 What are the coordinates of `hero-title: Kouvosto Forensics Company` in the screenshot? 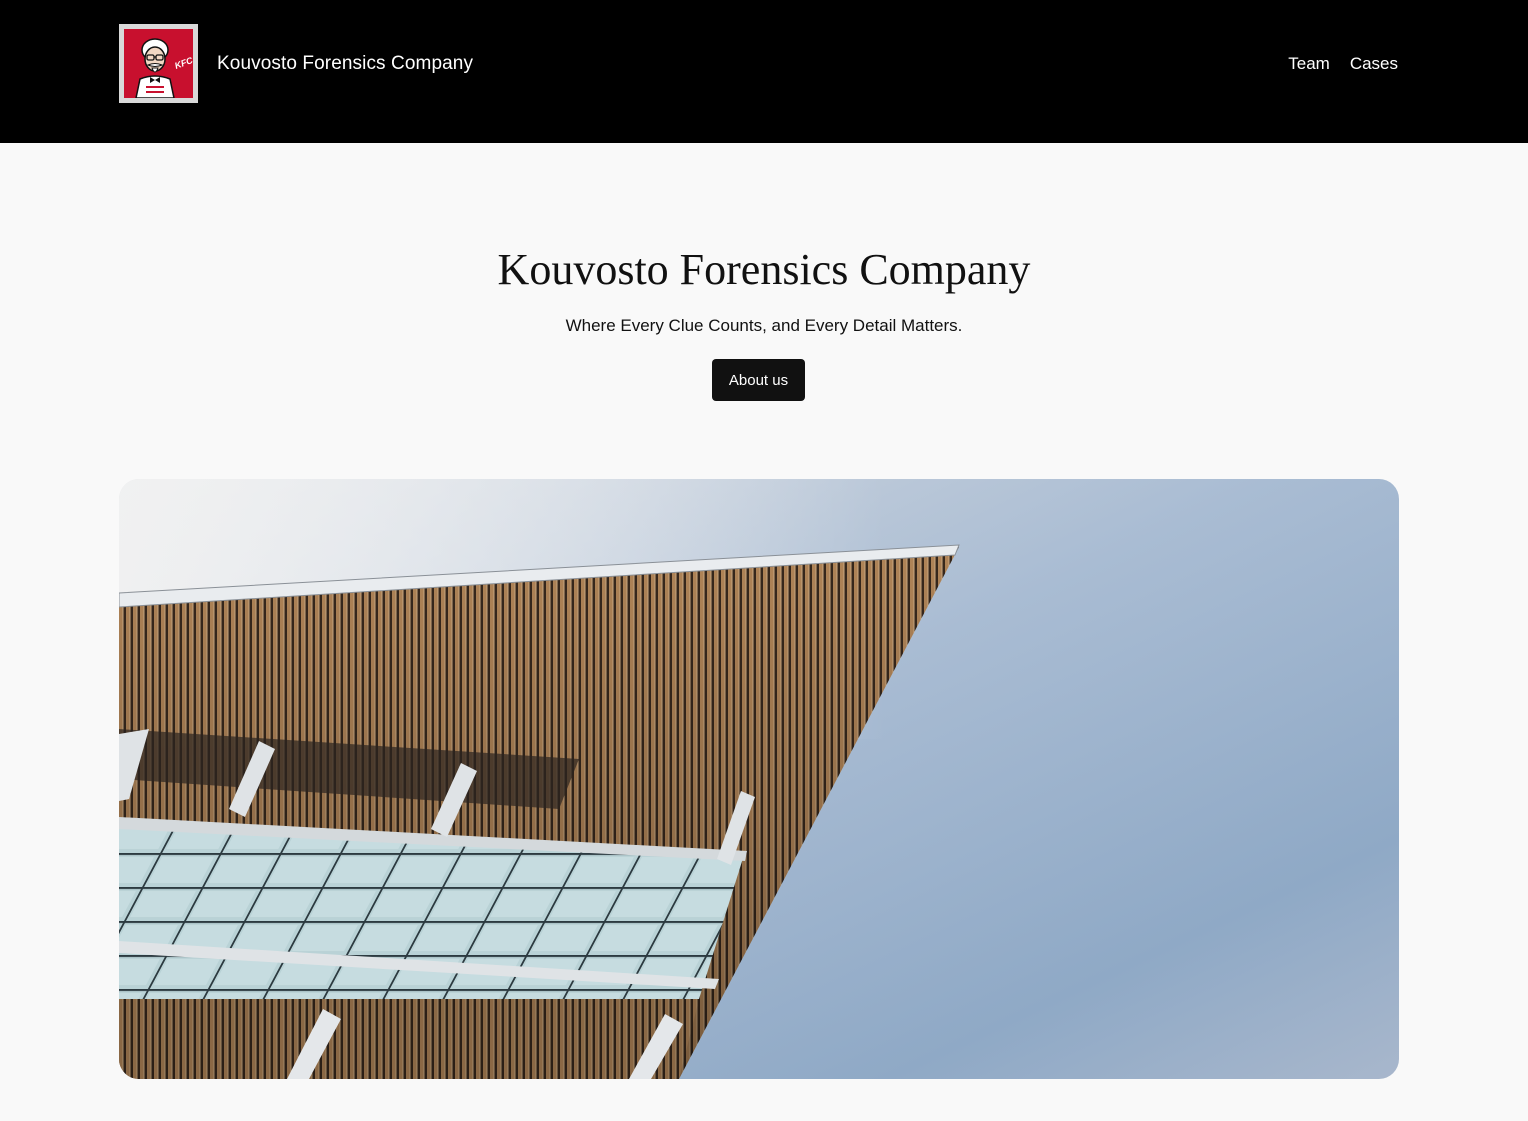 It's located at (764, 269).